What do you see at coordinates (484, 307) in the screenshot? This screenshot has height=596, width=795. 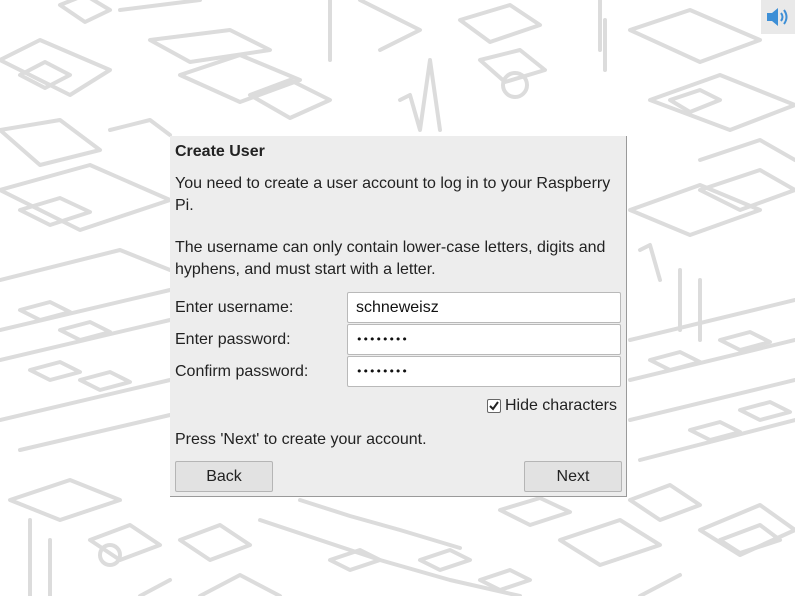 I see `username-input: schneweisz` at bounding box center [484, 307].